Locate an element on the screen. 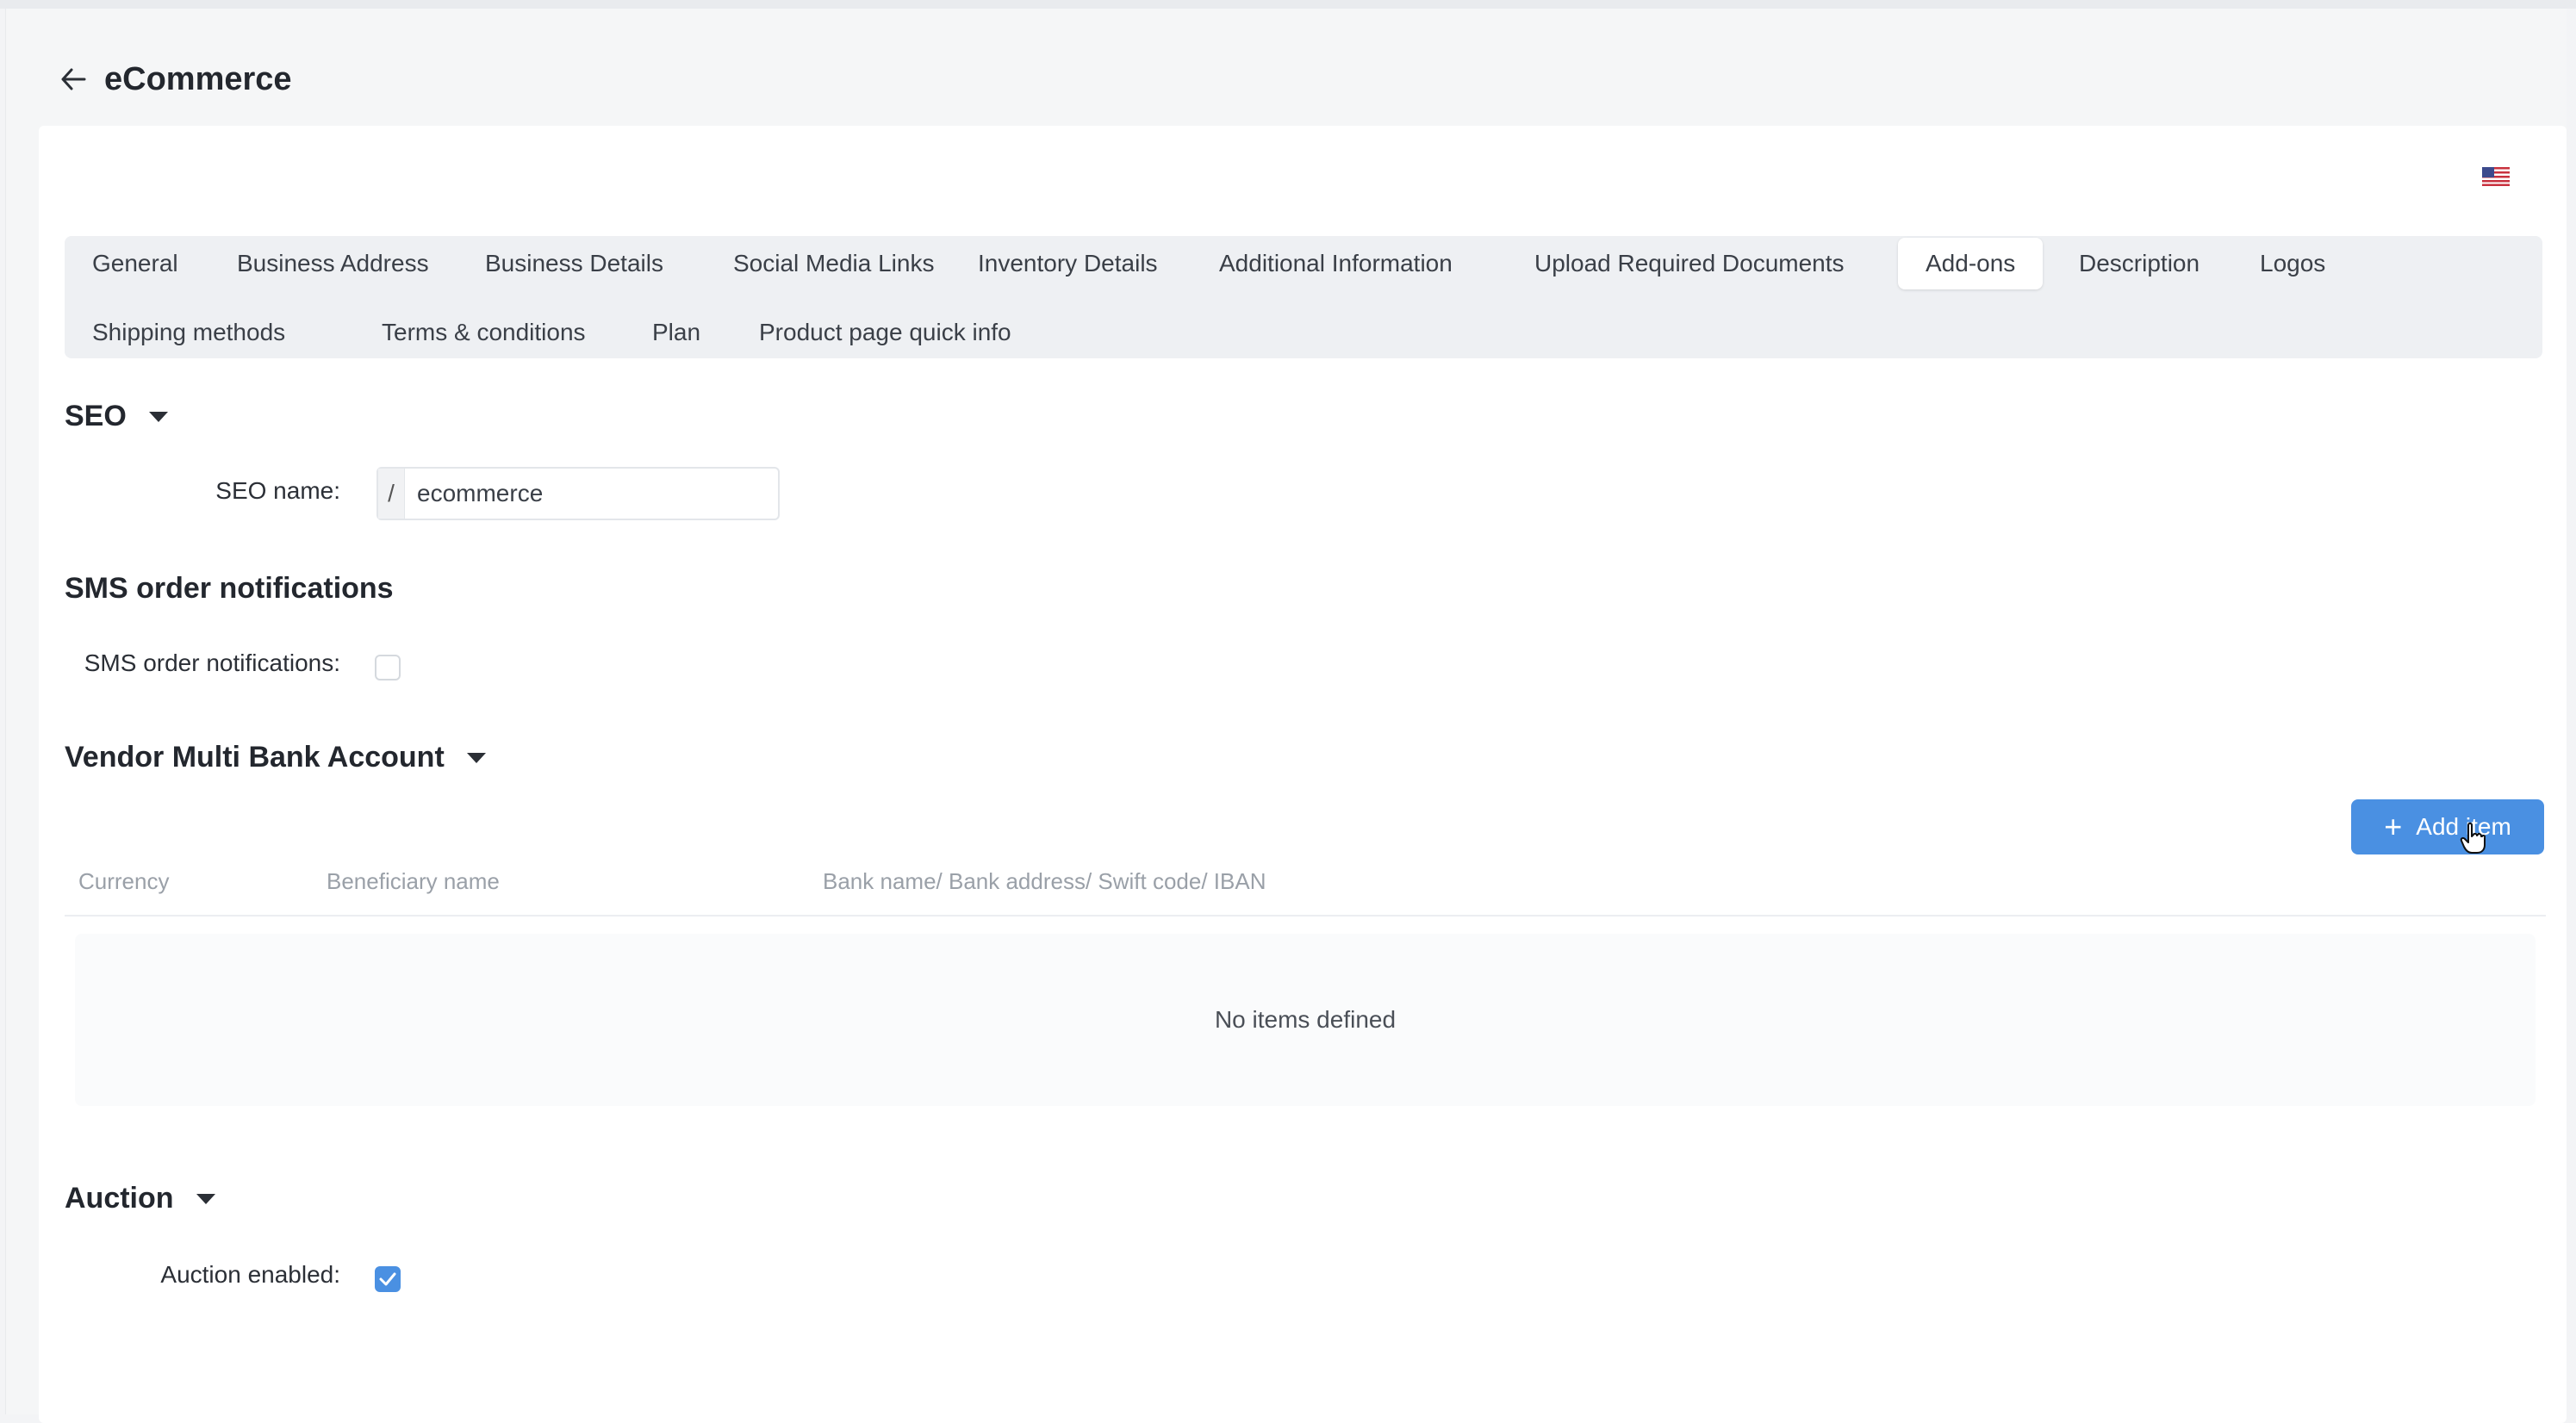  tab-product-page-quick-info: Product page quick info is located at coordinates (885, 332).